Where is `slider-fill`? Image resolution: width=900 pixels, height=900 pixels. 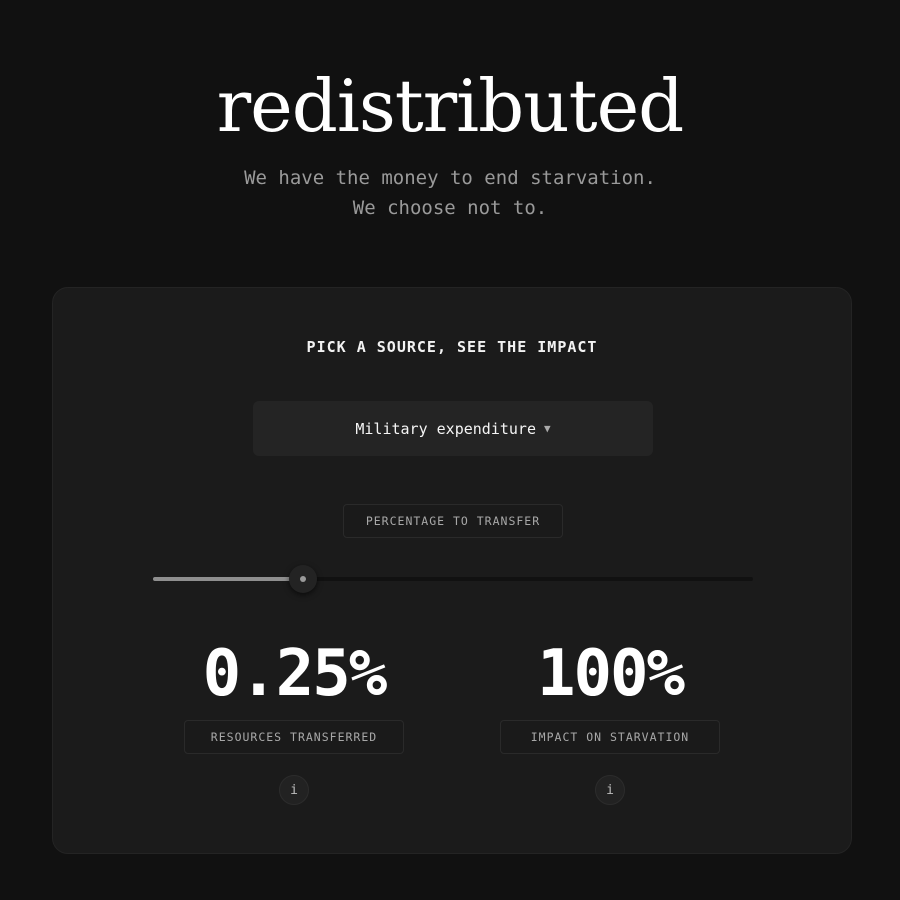 slider-fill is located at coordinates (228, 579).